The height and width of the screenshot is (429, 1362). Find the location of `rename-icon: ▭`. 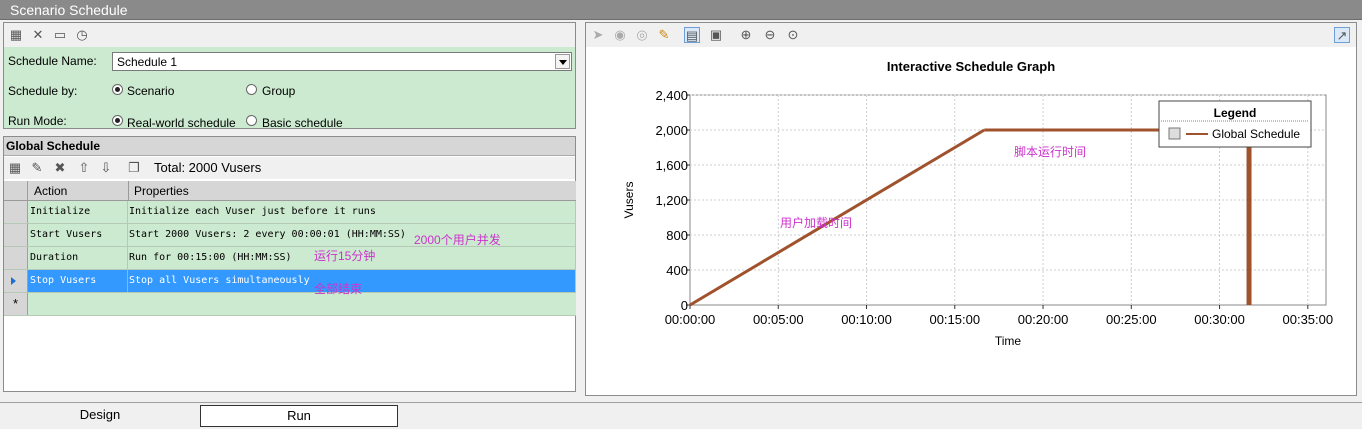

rename-icon: ▭ is located at coordinates (60, 35).